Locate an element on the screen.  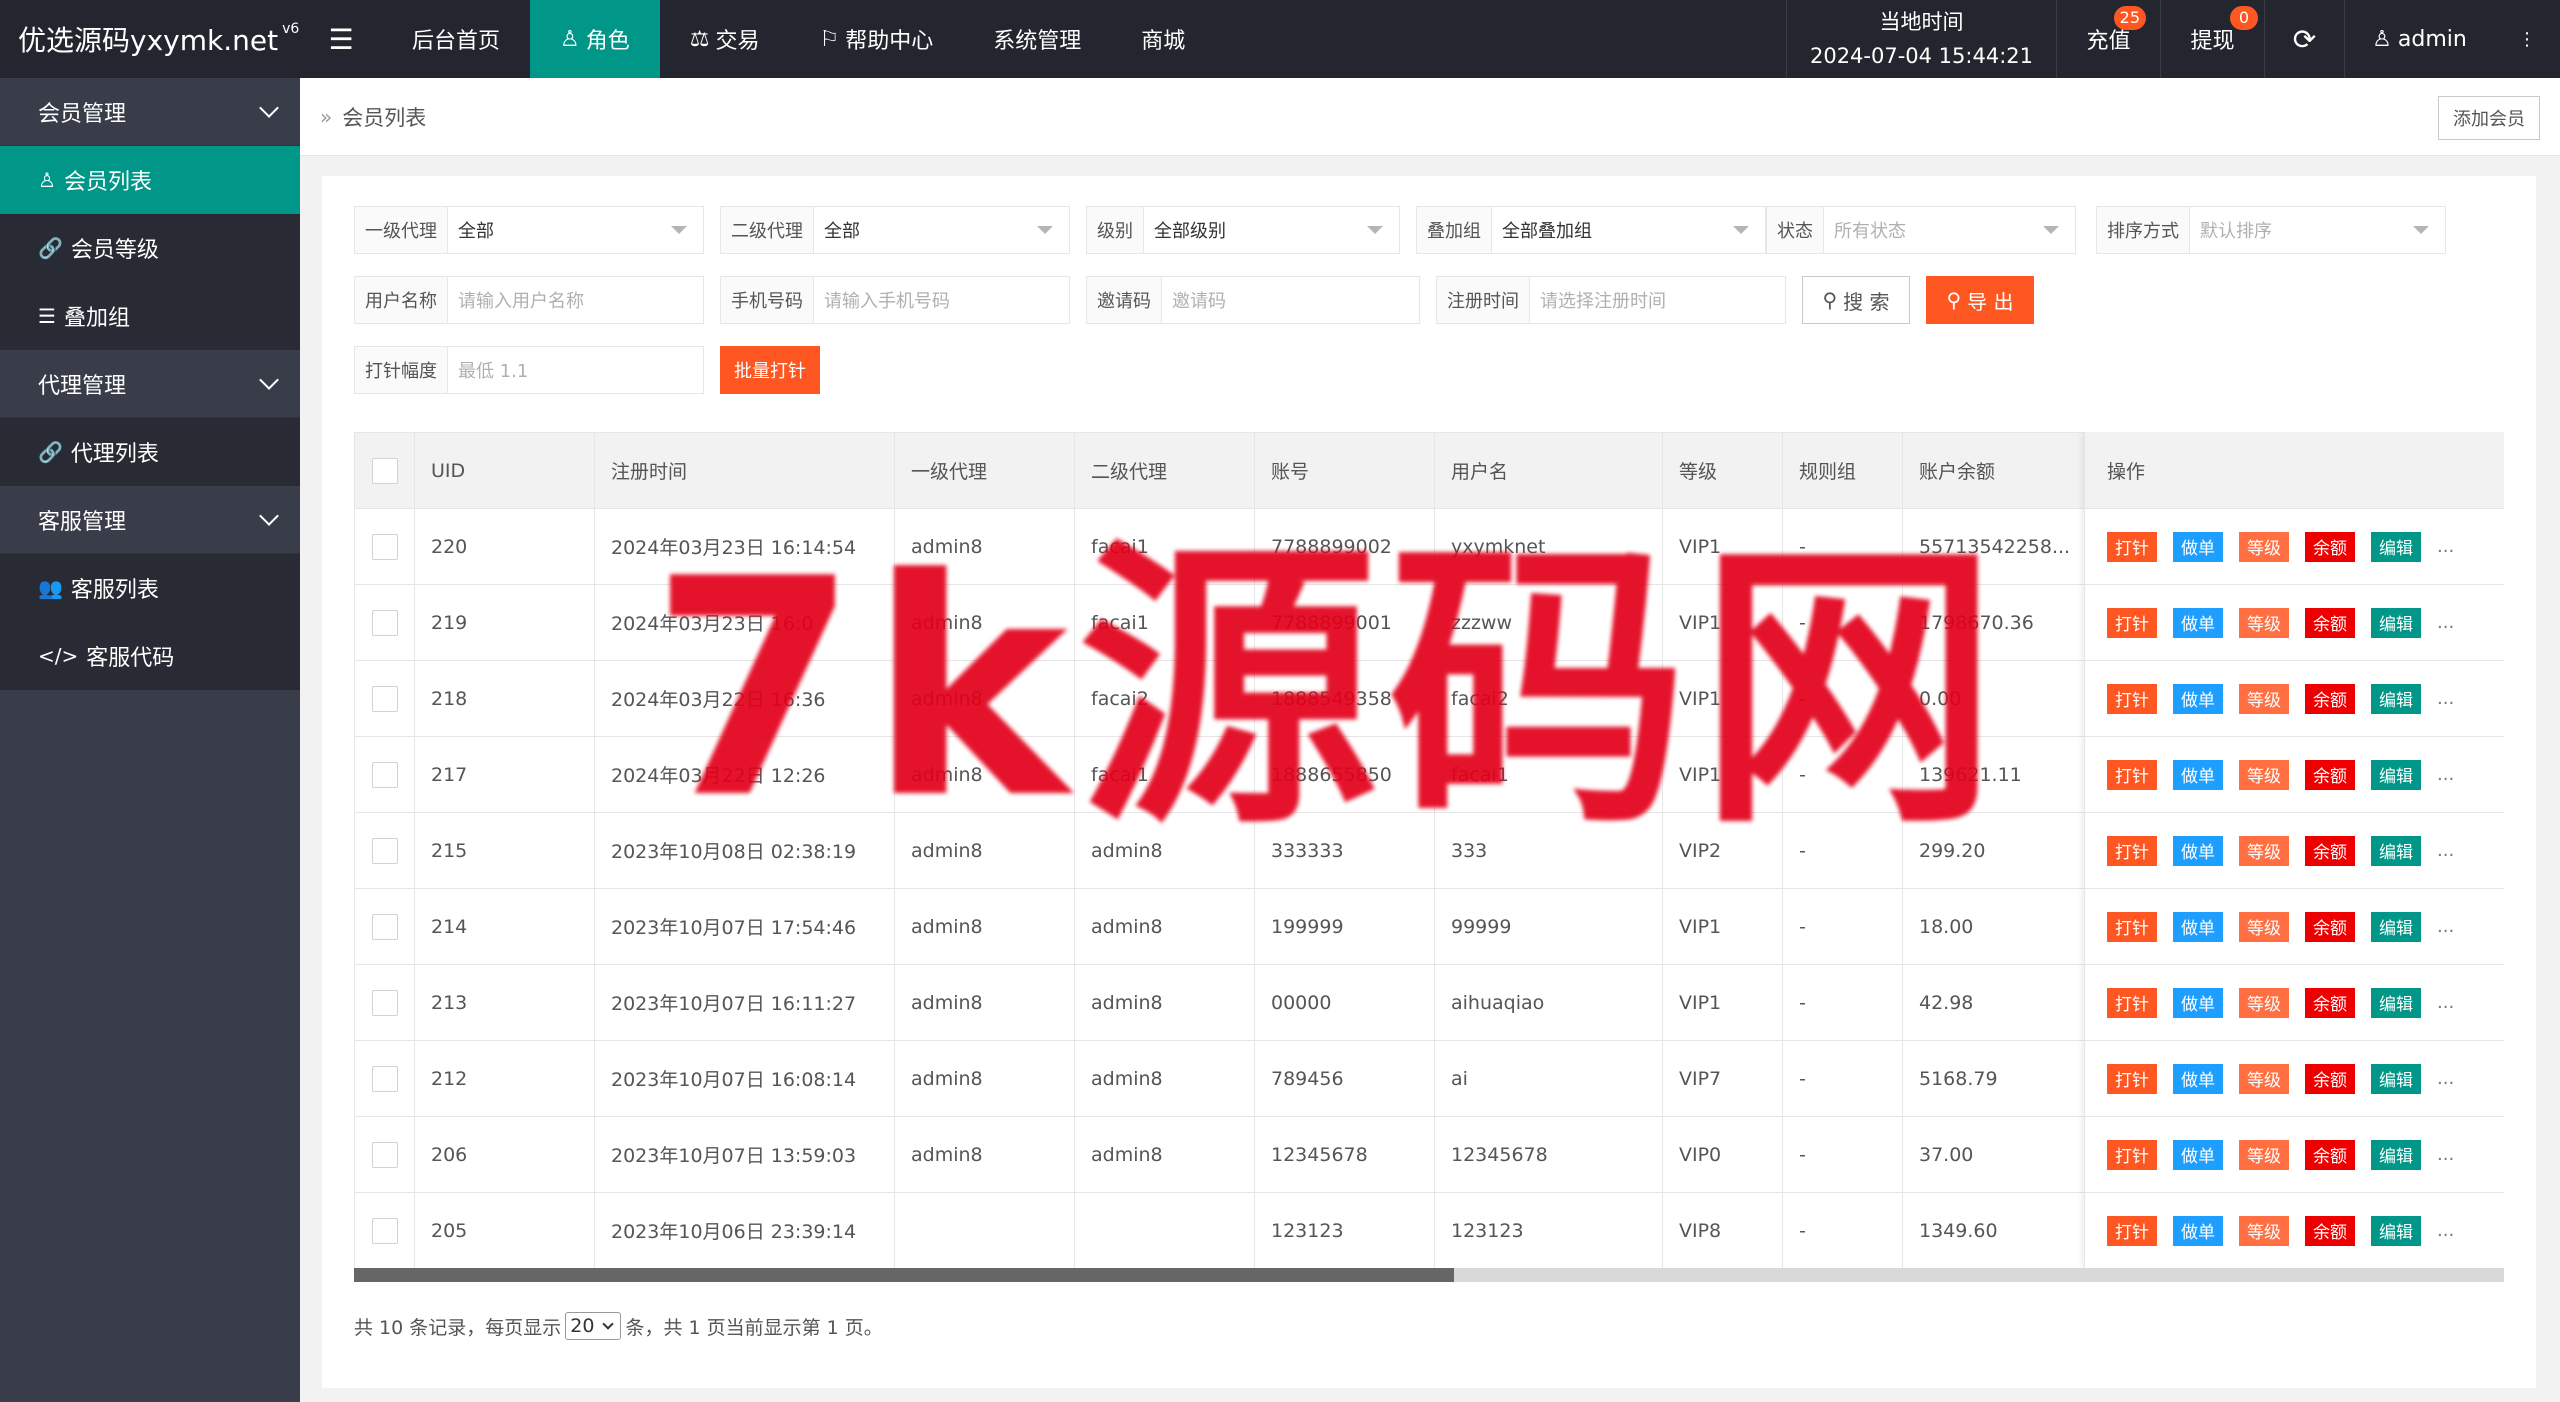
pin-field: 打针幅度 最低 1.1 is located at coordinates (529, 370).